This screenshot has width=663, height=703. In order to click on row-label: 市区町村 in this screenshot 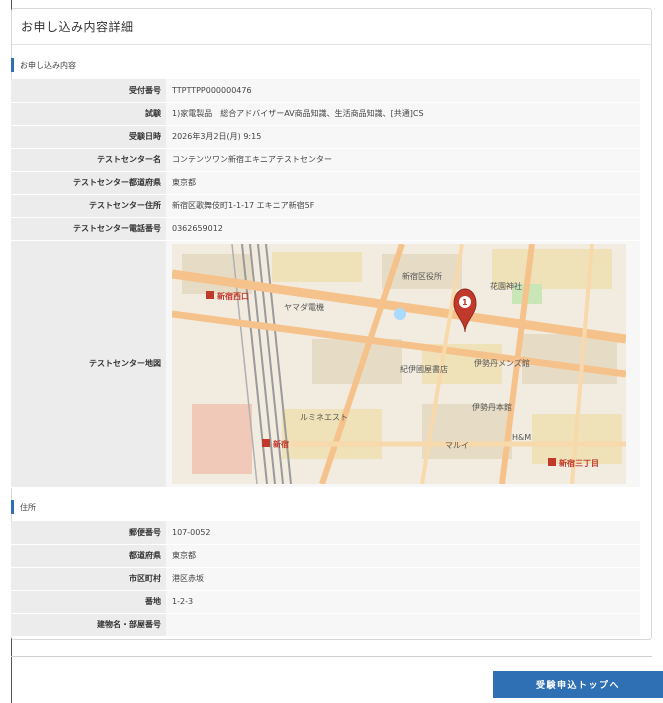, I will do `click(88, 578)`.